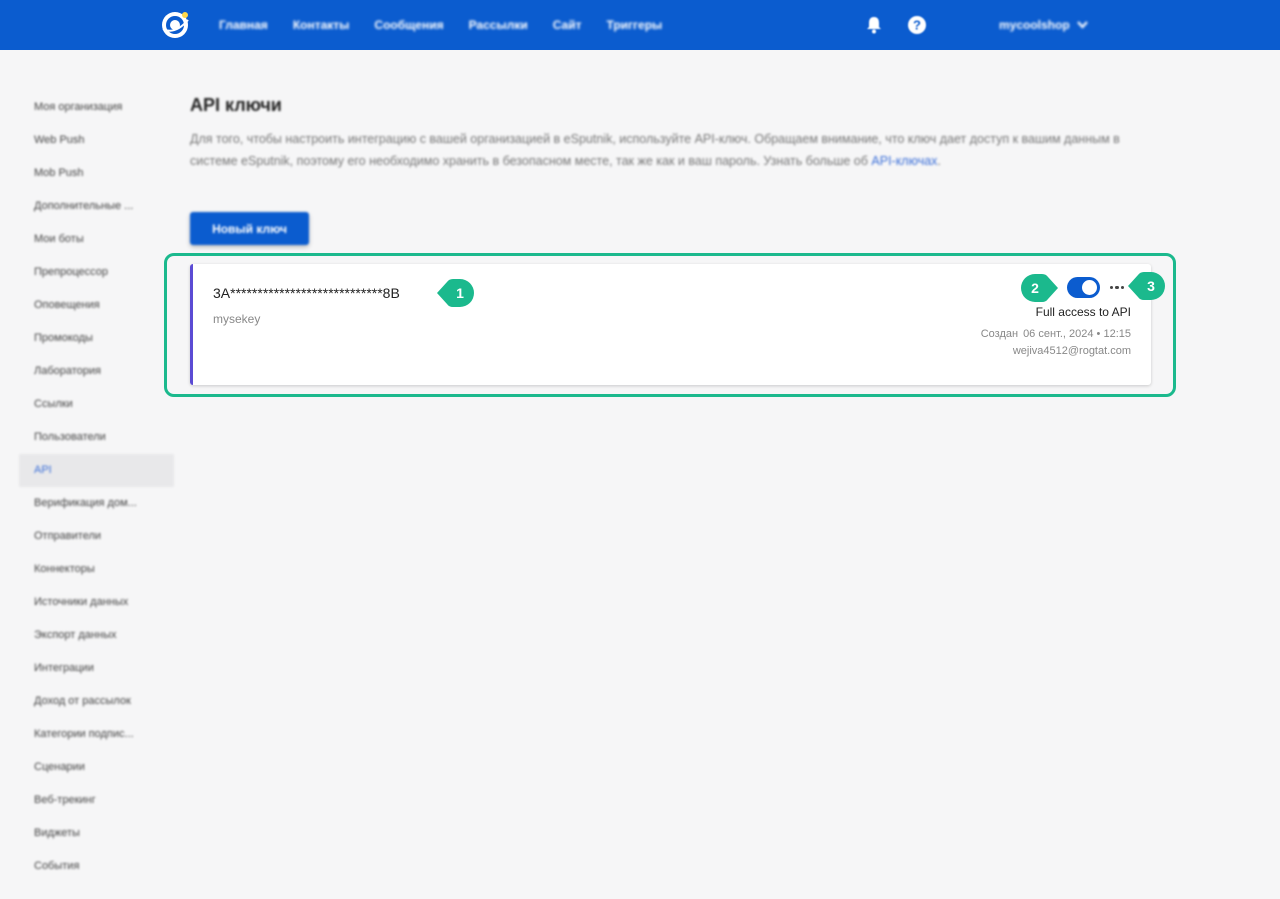 This screenshot has width=1280, height=899. What do you see at coordinates (96, 371) in the screenshot?
I see `sidebar-item-laboratory: Лаборатория` at bounding box center [96, 371].